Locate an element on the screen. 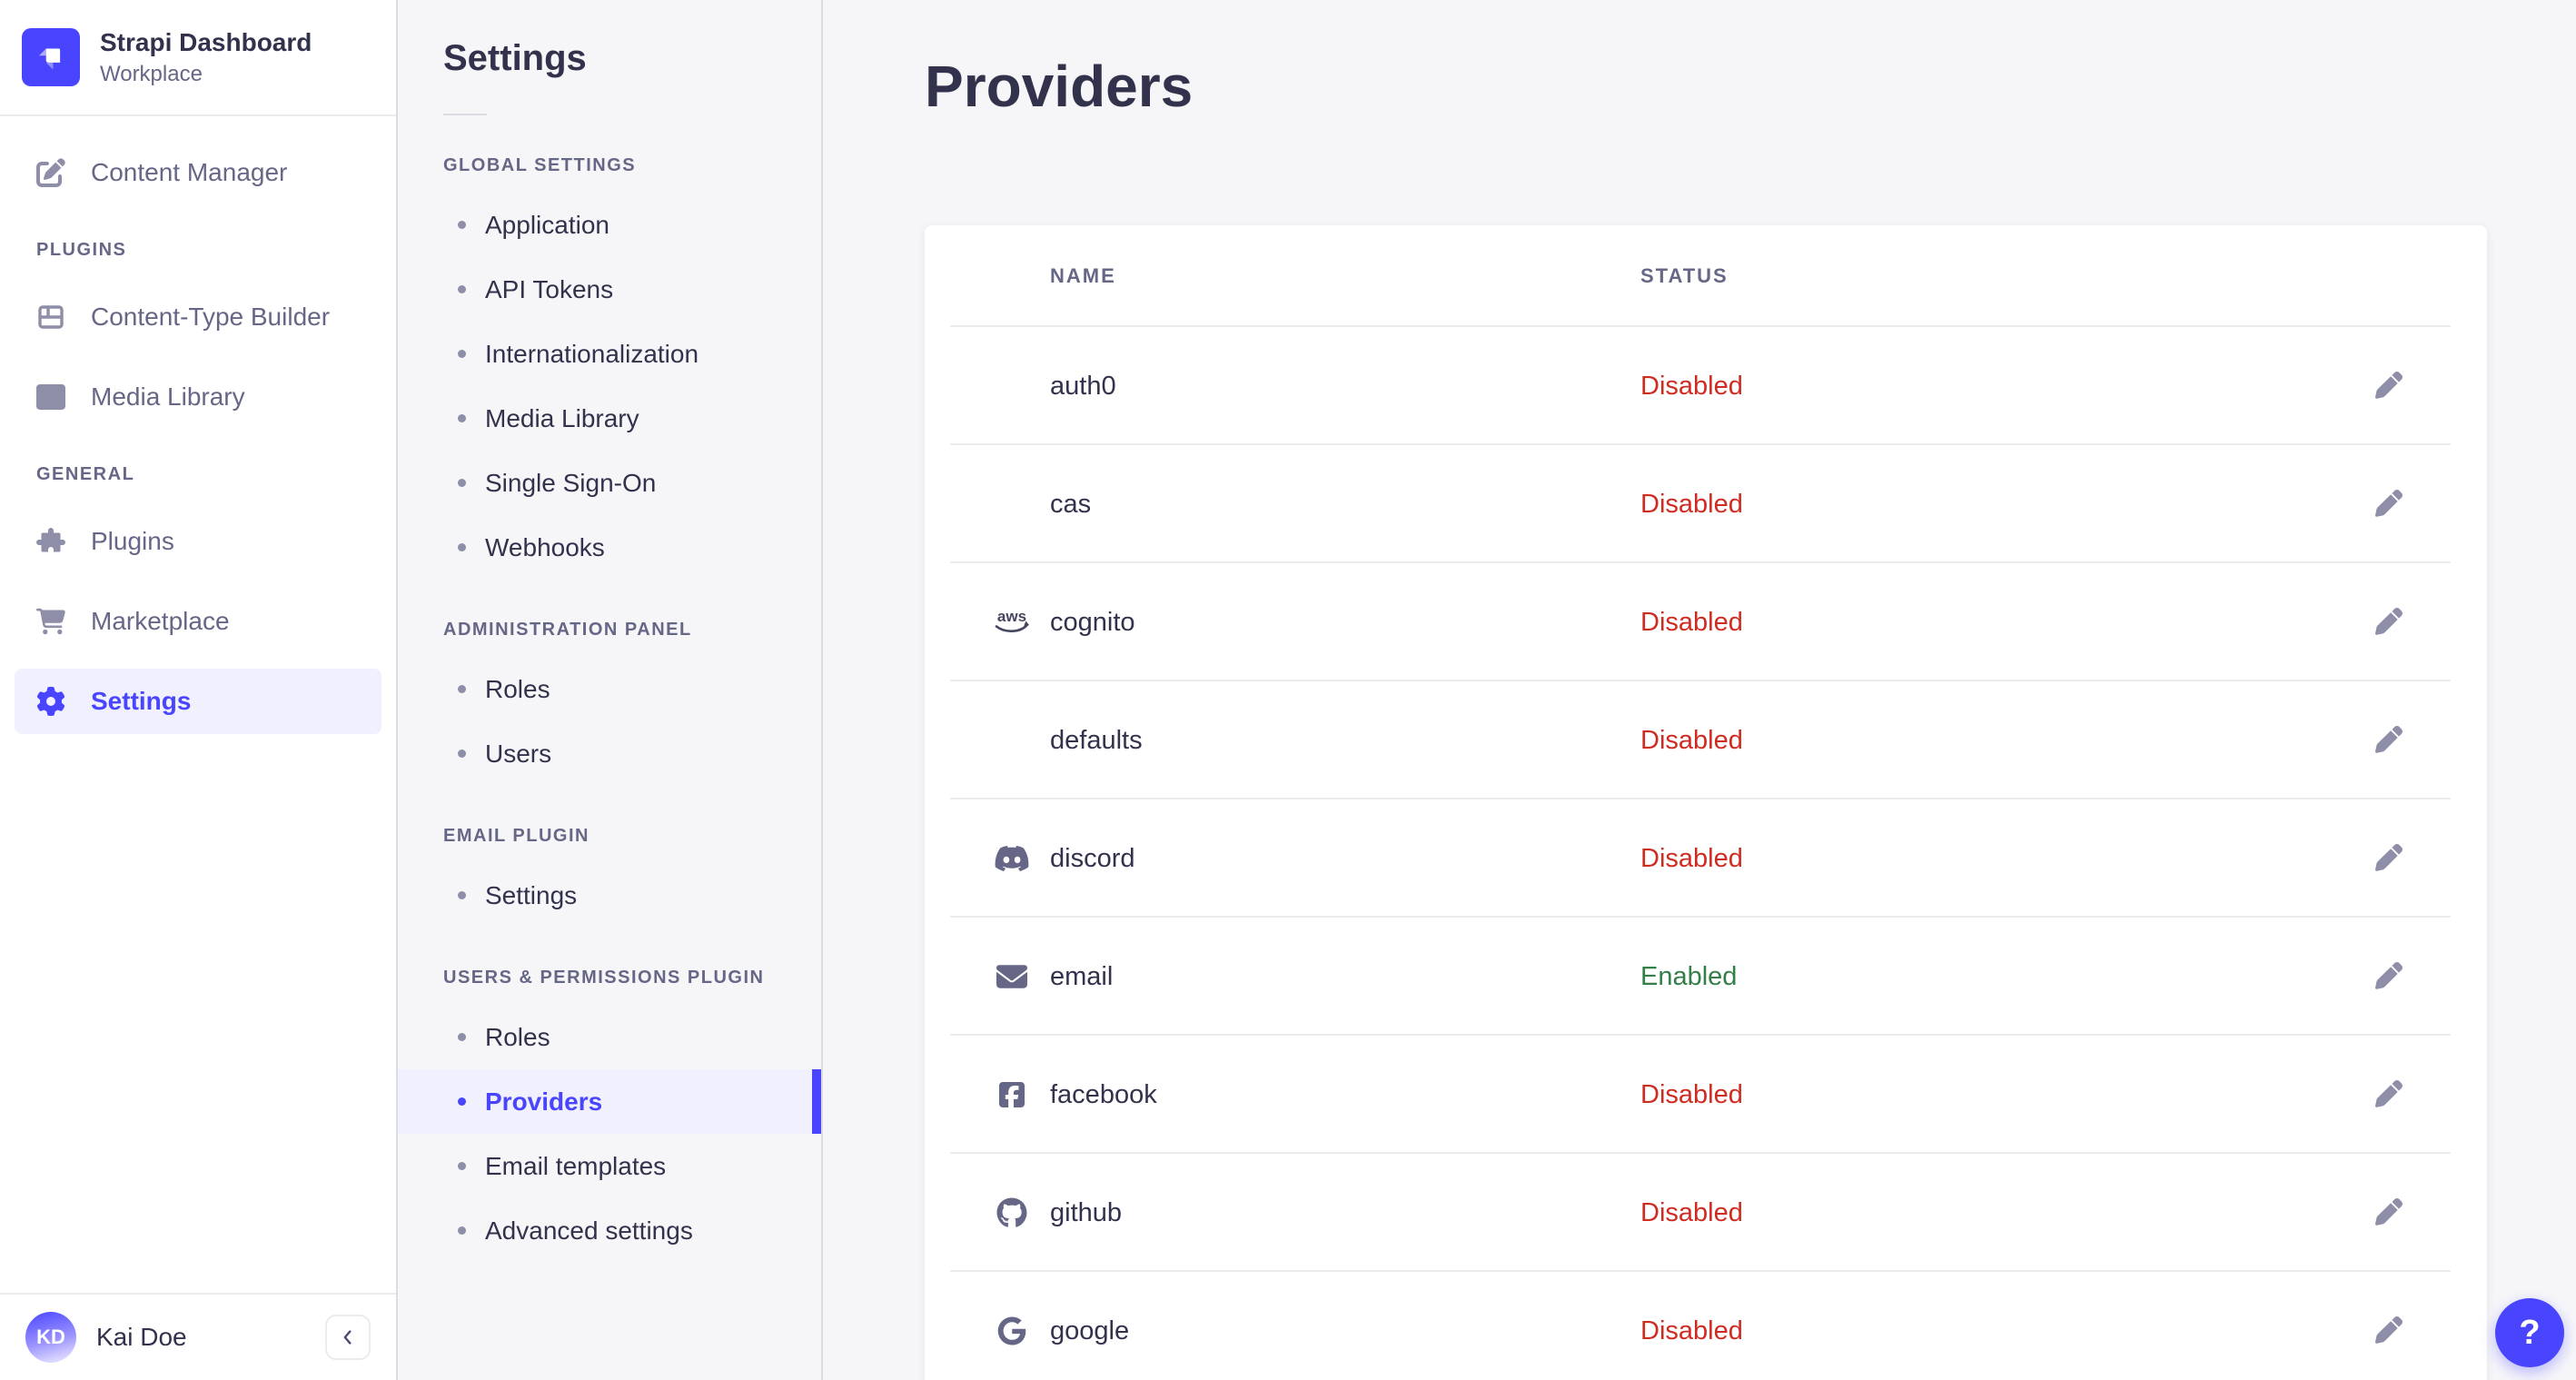  sidebar-item-marketplace: Marketplace is located at coordinates (198, 621).